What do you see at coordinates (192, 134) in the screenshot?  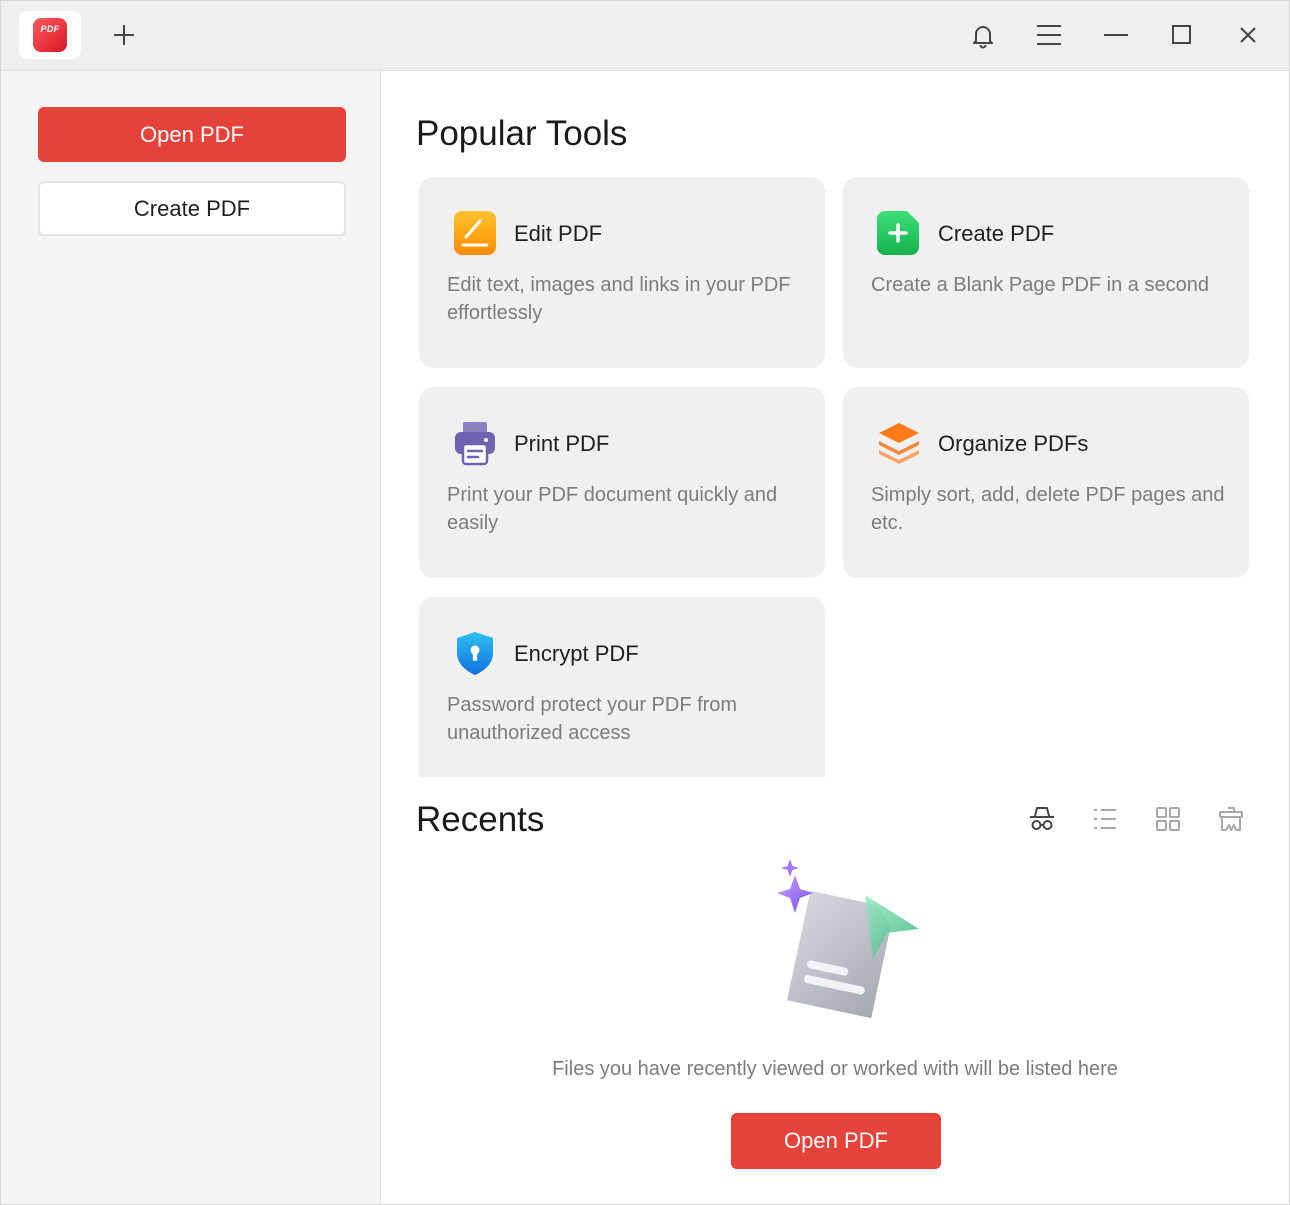 I see `sidebar-open-pdf-button: Open PDF` at bounding box center [192, 134].